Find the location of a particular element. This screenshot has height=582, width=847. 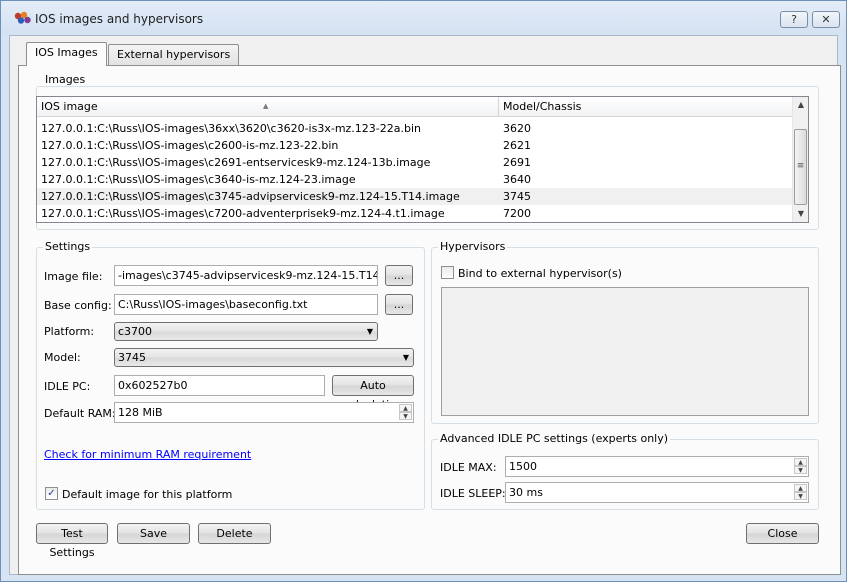

bind-hypervisor-label: Bind to external hypervisor(s) is located at coordinates (540, 273).